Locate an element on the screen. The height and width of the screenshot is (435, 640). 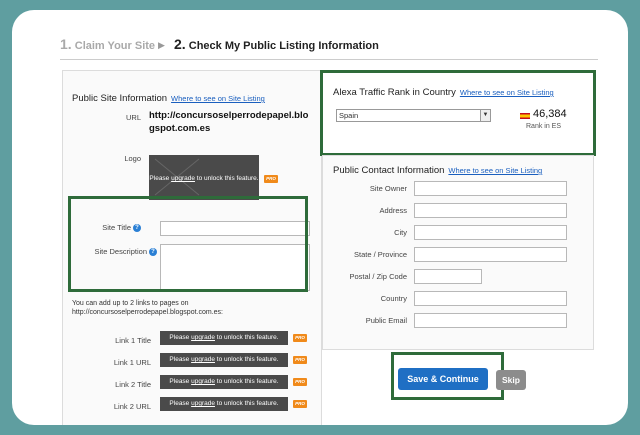
site-title-description-highlight is located at coordinates (188, 244).